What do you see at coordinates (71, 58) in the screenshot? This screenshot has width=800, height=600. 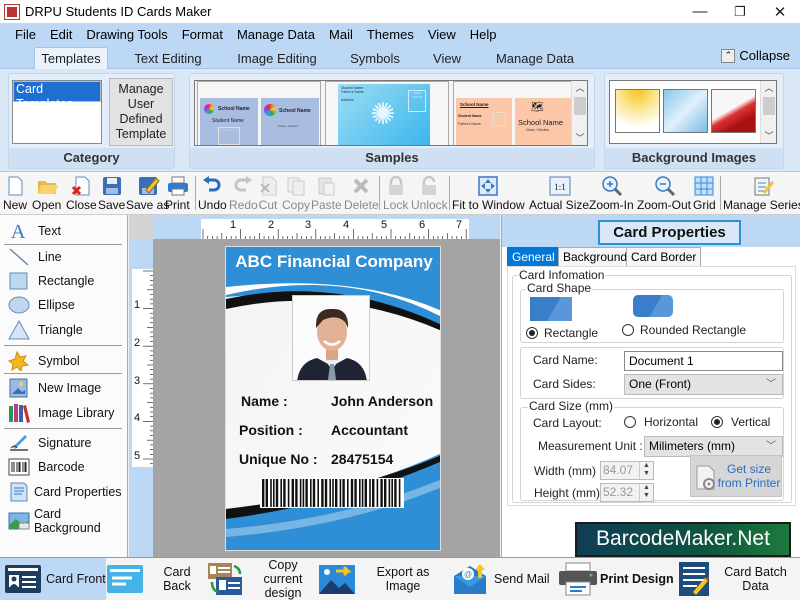 I see `tab-templates: Templates` at bounding box center [71, 58].